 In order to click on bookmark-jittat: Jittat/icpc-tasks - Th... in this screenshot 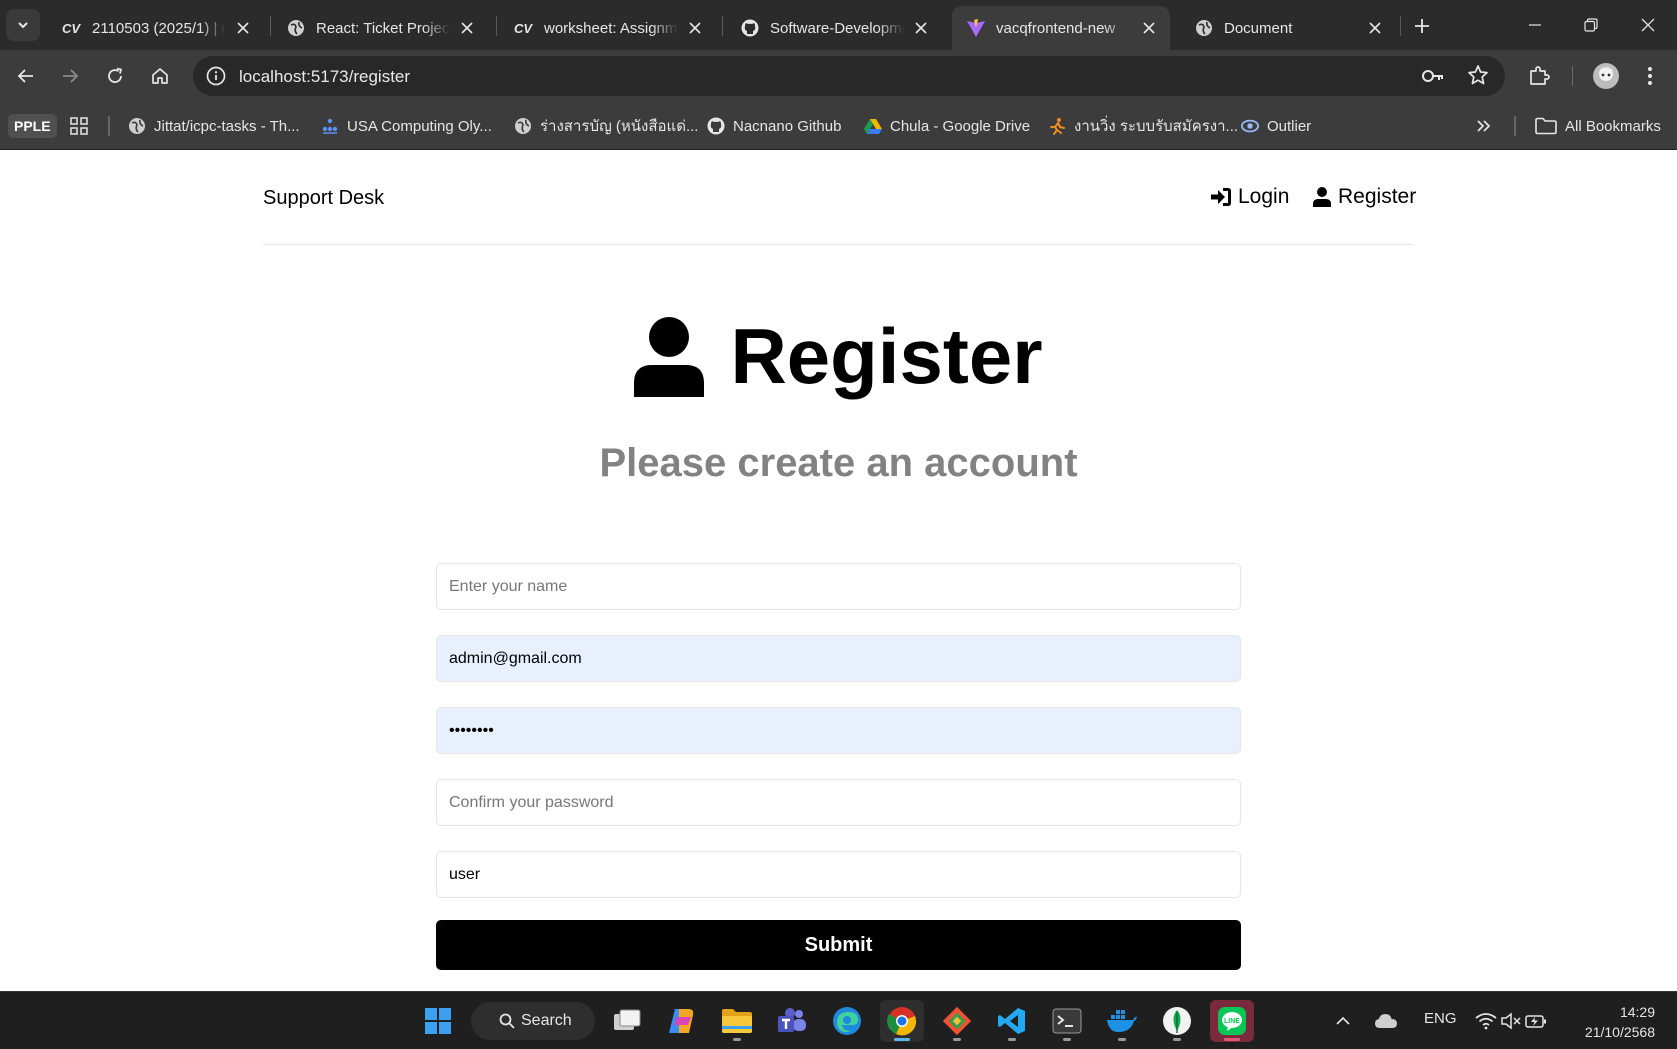, I will do `click(214, 126)`.